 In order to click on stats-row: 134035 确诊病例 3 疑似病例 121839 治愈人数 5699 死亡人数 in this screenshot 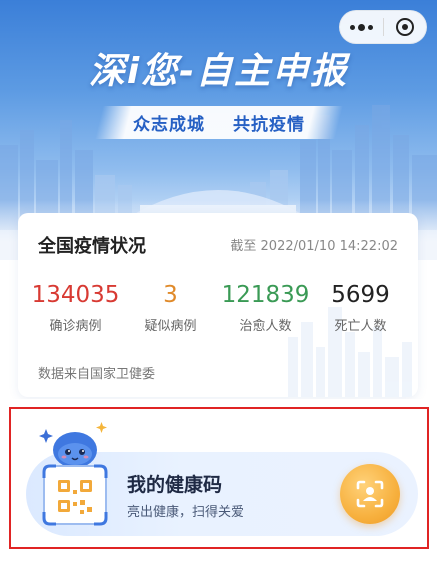, I will do `click(218, 307)`.